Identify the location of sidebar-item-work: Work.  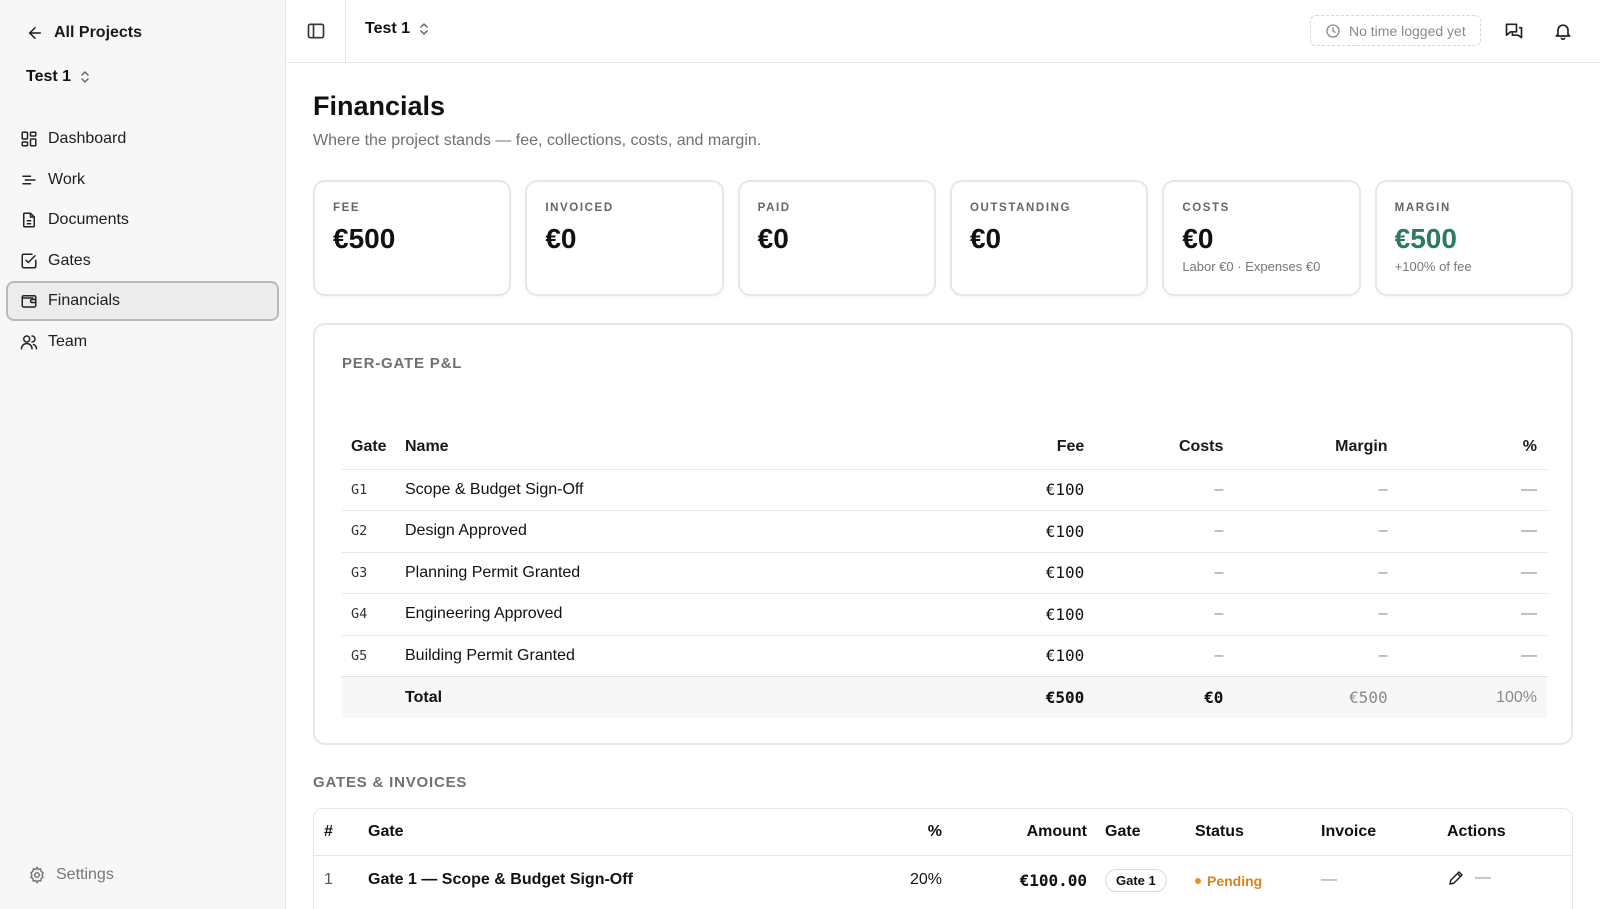
(142, 180).